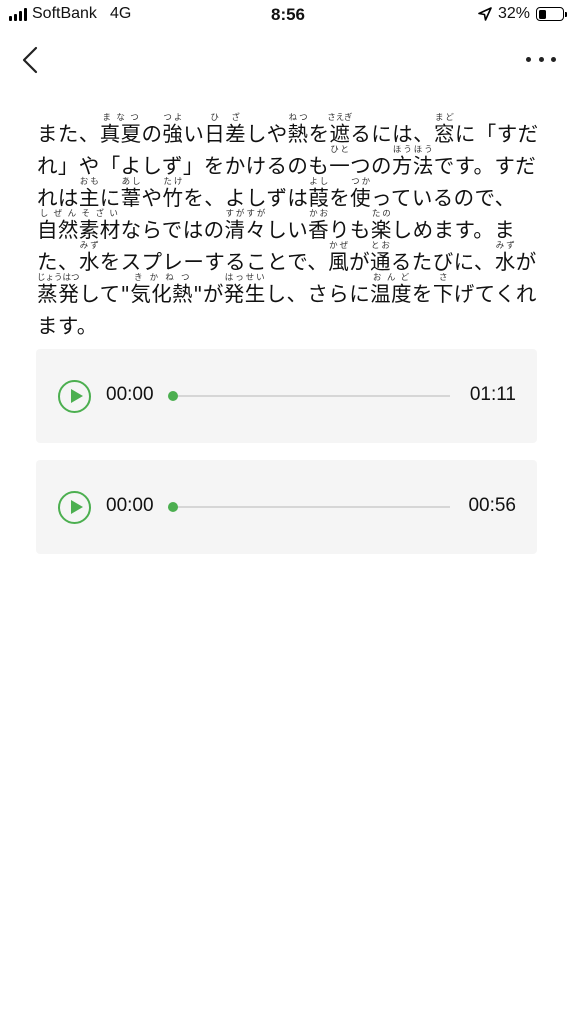  Describe the element at coordinates (172, 129) in the screenshot. I see `ruby-word: 強つよ` at that location.